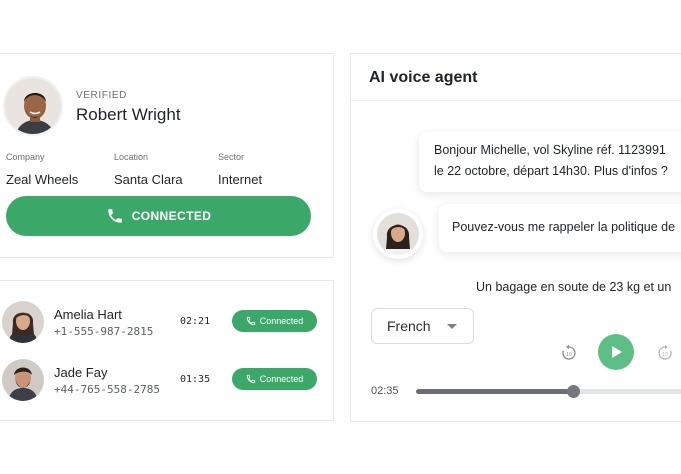 The height and width of the screenshot is (474, 681). What do you see at coordinates (101, 95) in the screenshot?
I see `verified-label: VERIFIED` at bounding box center [101, 95].